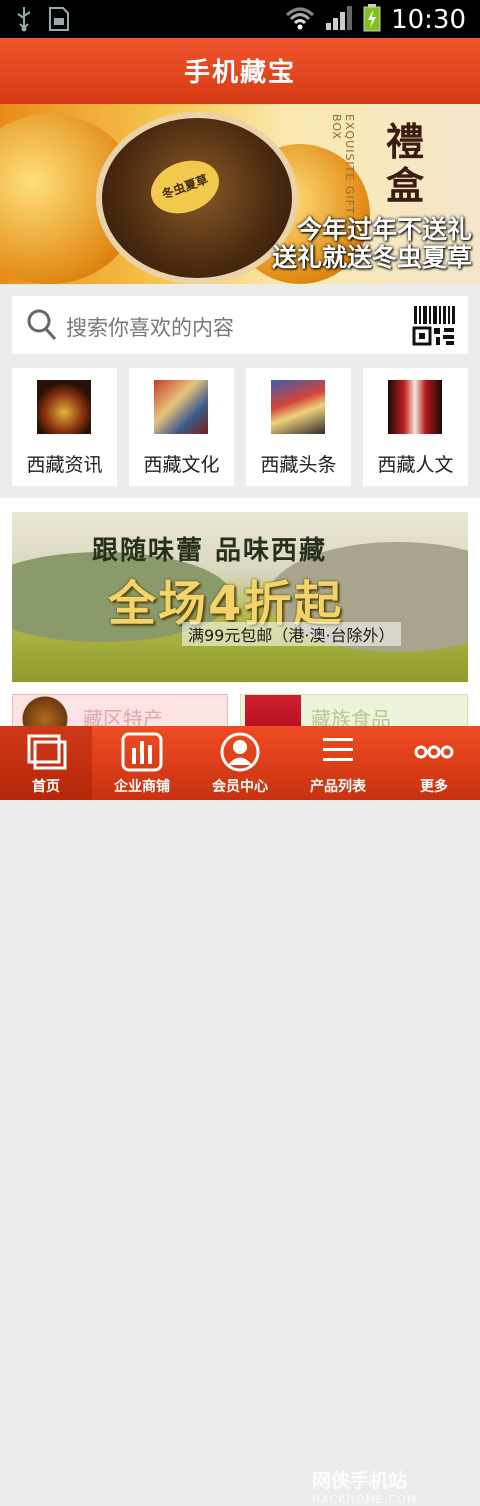 This screenshot has width=480, height=1506. Describe the element at coordinates (371, 257) in the screenshot. I see `banner-line2: 送礼就送冬虫夏草` at that location.